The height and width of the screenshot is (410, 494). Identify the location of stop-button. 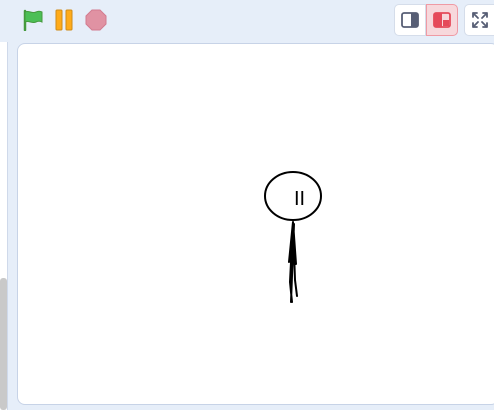
(96, 20).